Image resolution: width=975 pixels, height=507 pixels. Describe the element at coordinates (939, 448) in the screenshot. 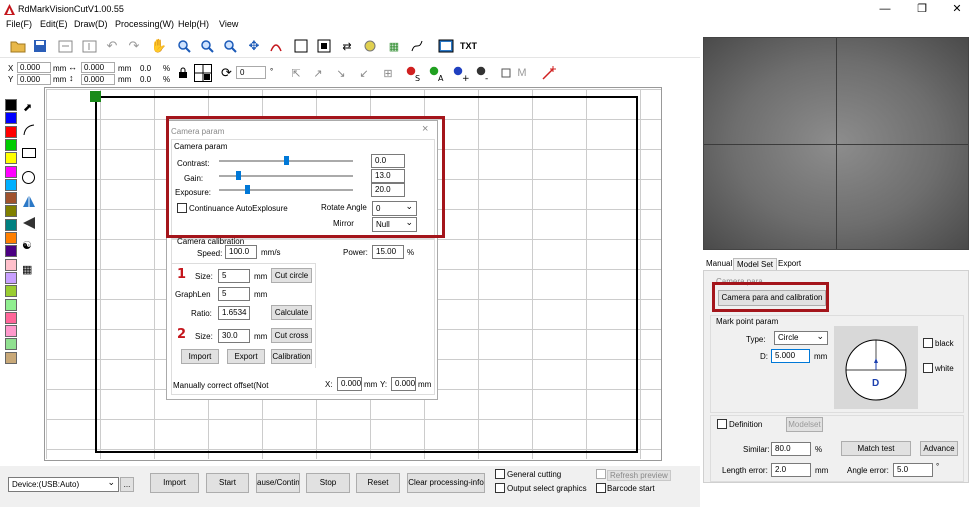

I see `advance-button: Advance` at that location.